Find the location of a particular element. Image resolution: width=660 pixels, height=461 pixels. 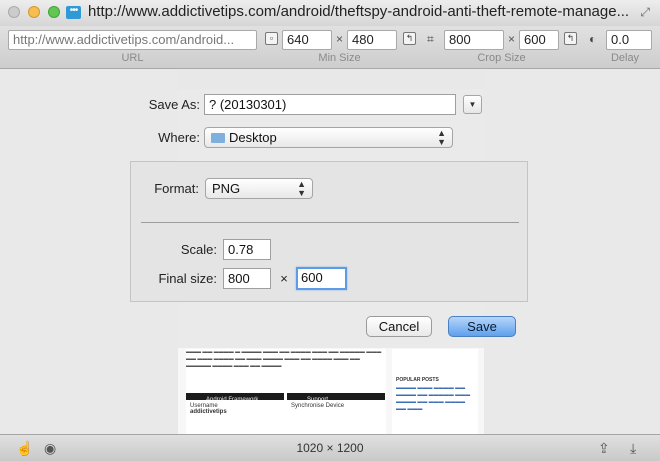

crop-width-field: 800 is located at coordinates (474, 40).